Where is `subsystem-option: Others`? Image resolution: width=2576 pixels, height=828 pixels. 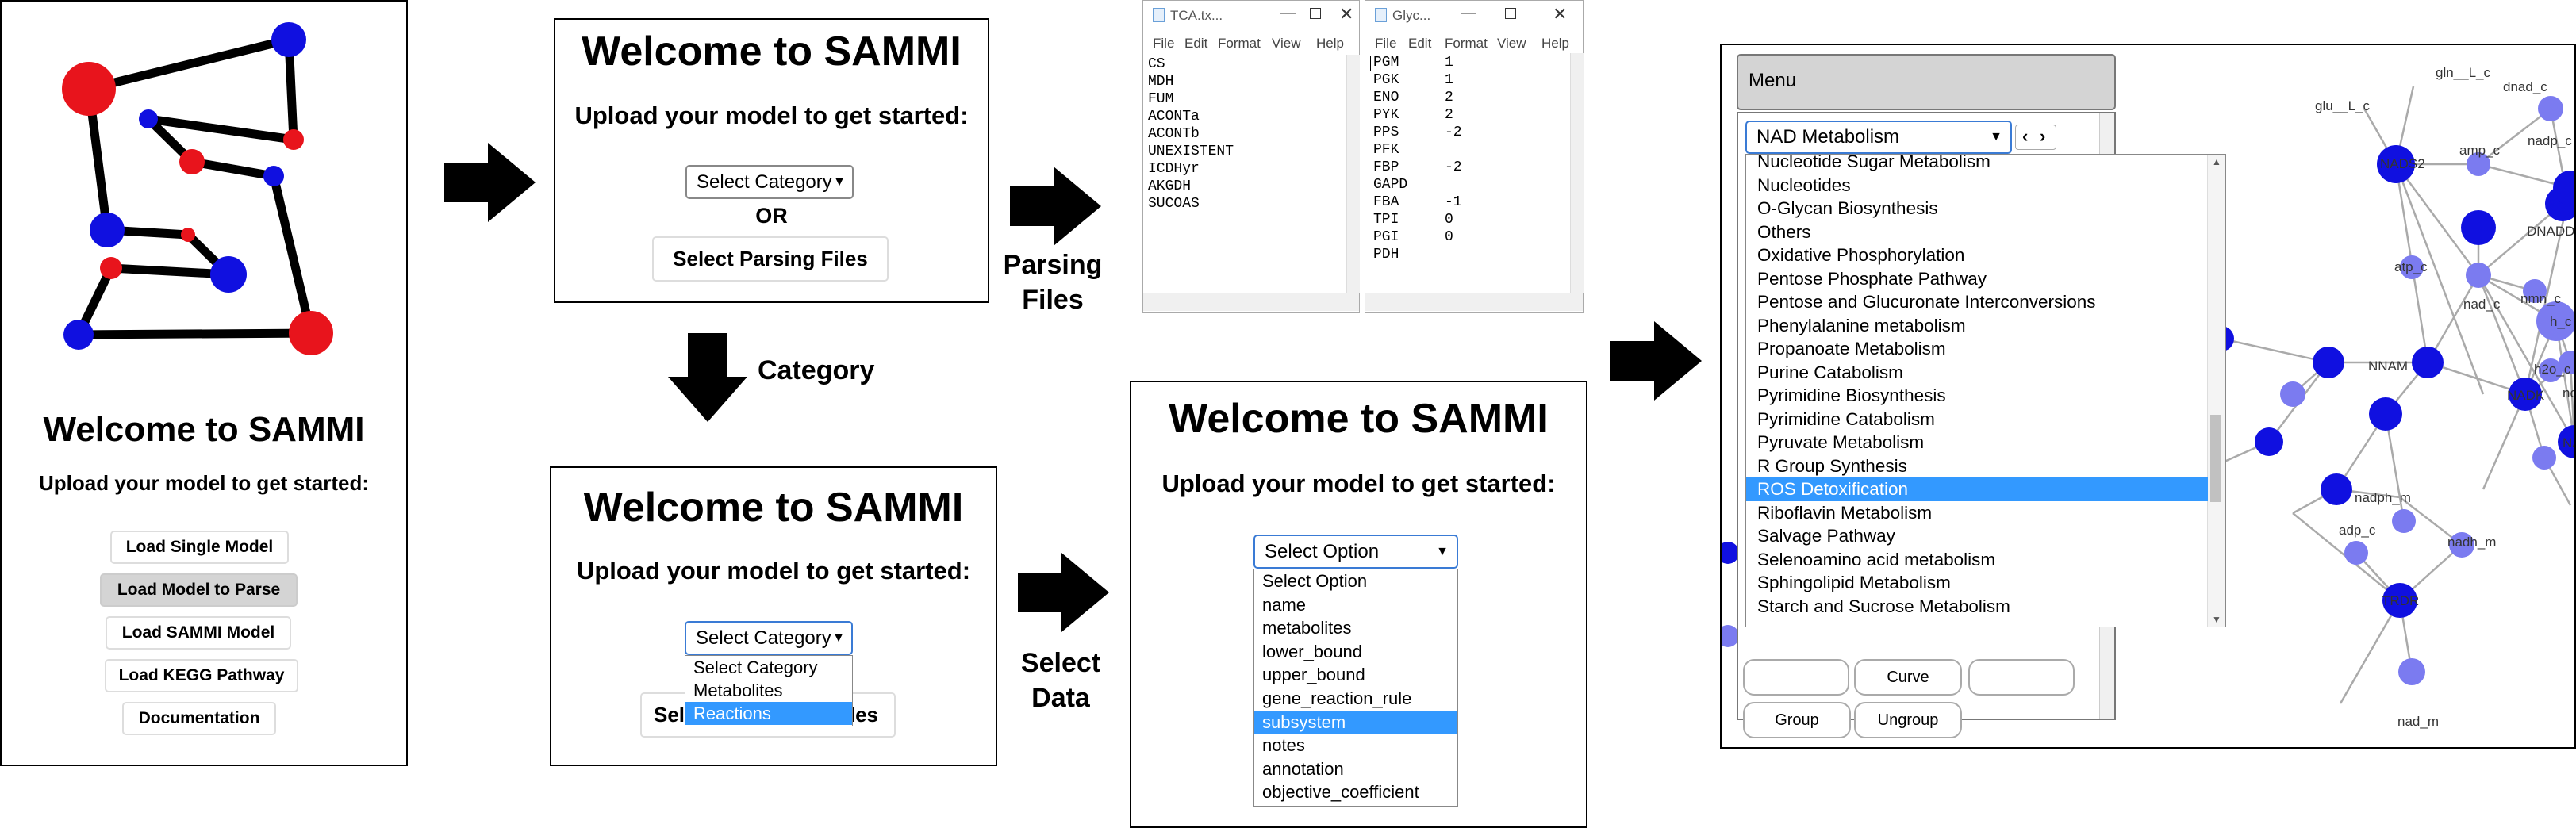 subsystem-option: Others is located at coordinates (1977, 232).